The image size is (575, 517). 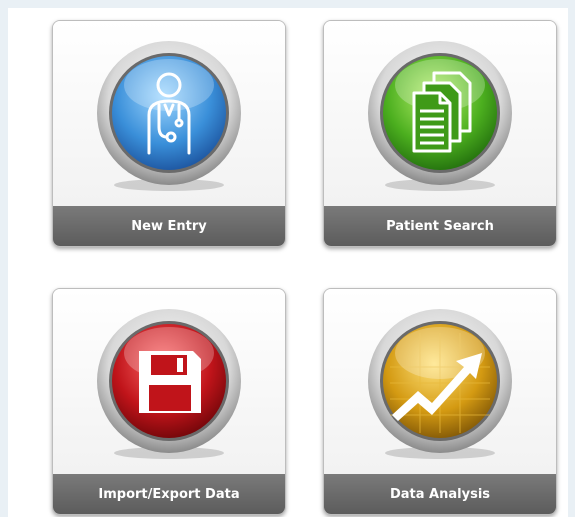 I want to click on patient-search-label: Patient Search, so click(x=440, y=226).